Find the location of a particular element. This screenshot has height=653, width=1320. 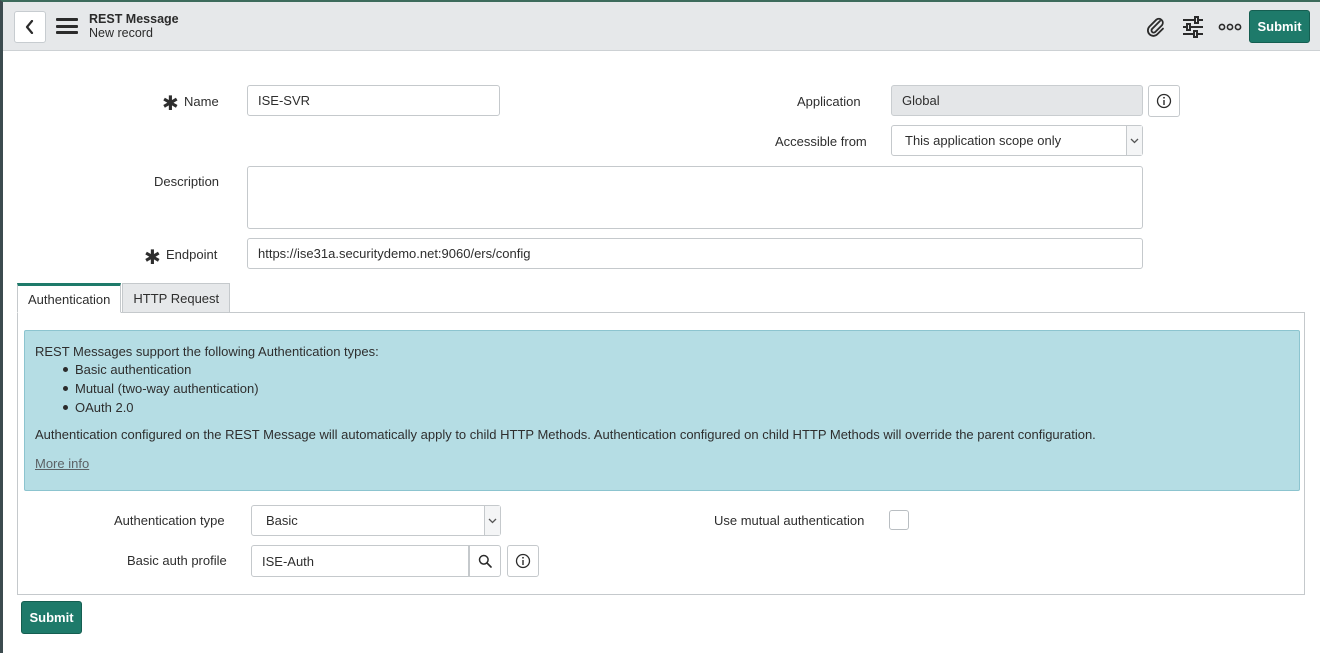

auth-type-label: Authentication type is located at coordinates (169, 520).